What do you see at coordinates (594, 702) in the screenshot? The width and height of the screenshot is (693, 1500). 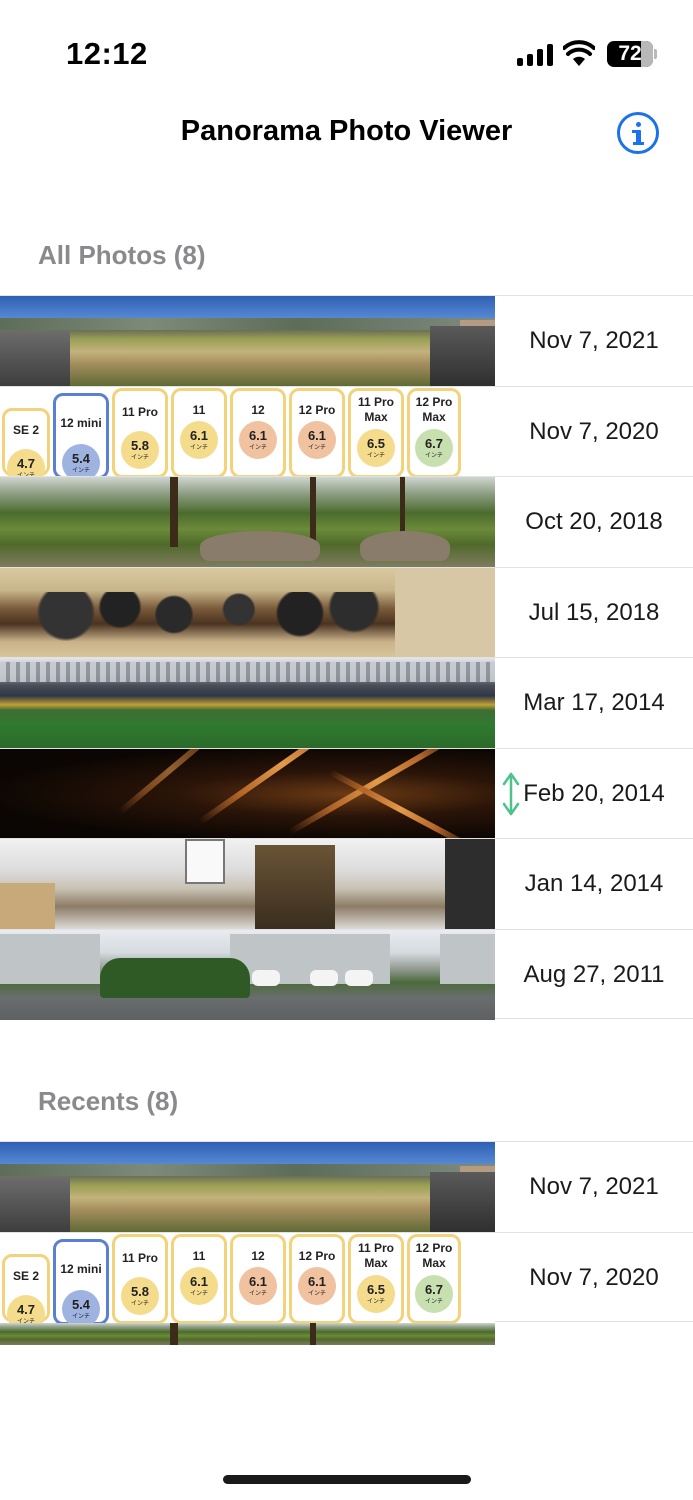 I see `photo-date: Mar 17, 2014` at bounding box center [594, 702].